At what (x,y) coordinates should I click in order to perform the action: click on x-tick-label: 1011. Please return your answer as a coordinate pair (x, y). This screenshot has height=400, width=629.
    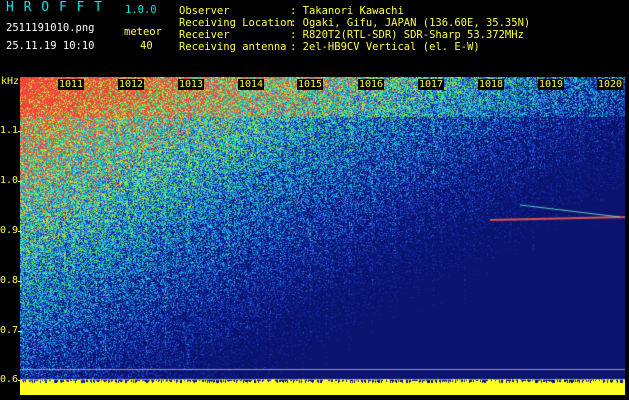
    Looking at the image, I should click on (71, 84).